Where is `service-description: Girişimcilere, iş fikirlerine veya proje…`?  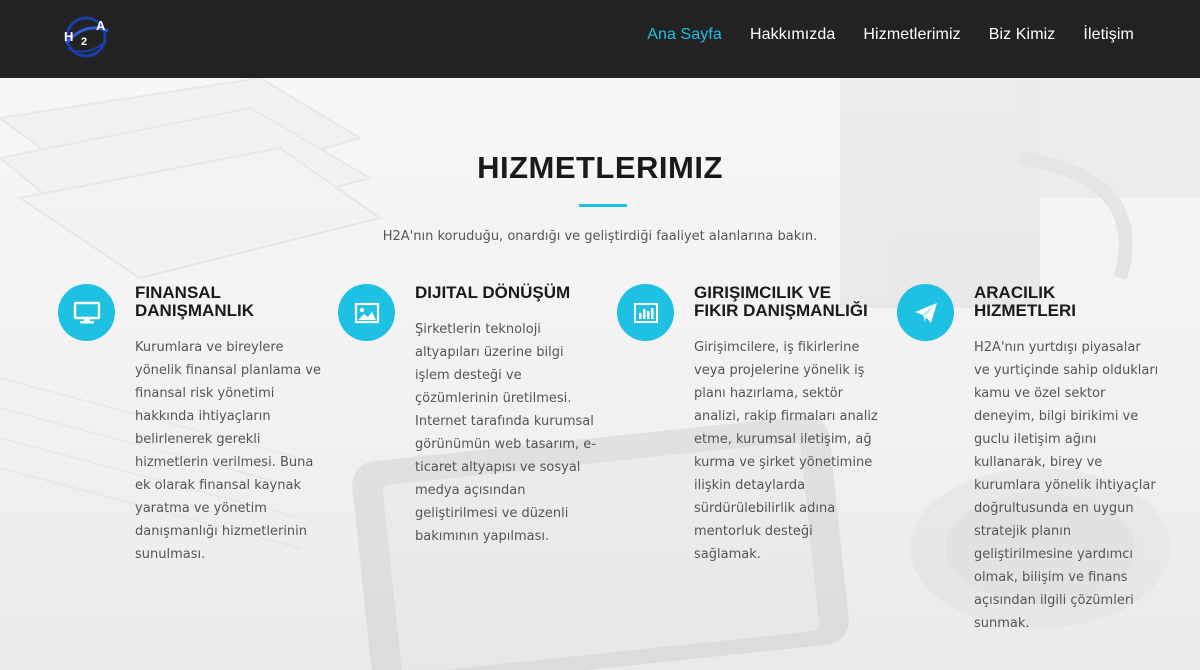 service-description: Girişimcilere, iş fikirlerine veya proje… is located at coordinates (786, 451).